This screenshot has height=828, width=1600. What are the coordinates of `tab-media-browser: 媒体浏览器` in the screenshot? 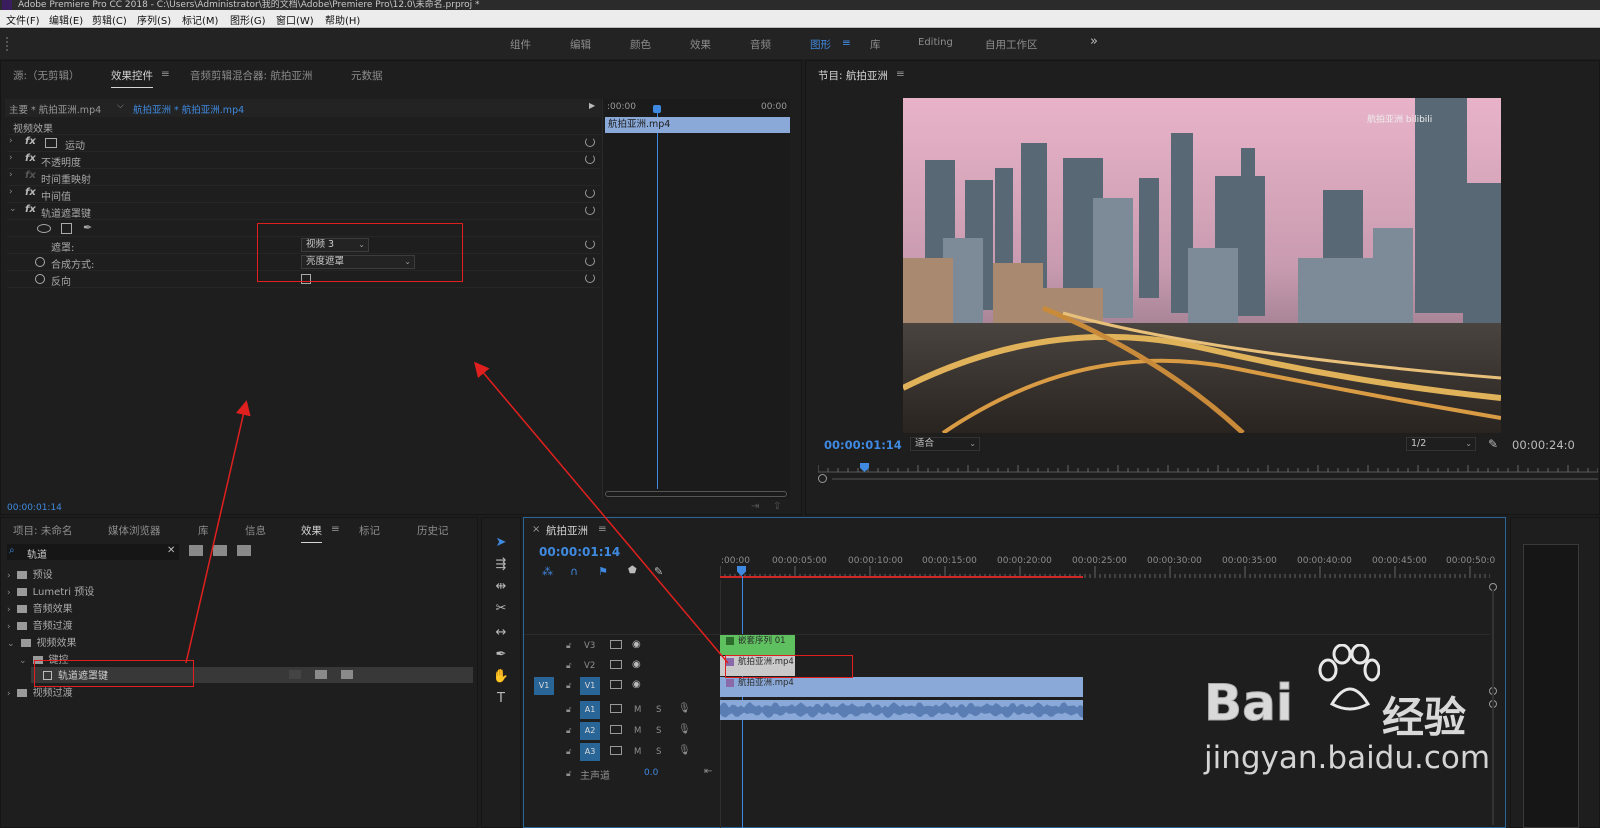 It's located at (134, 530).